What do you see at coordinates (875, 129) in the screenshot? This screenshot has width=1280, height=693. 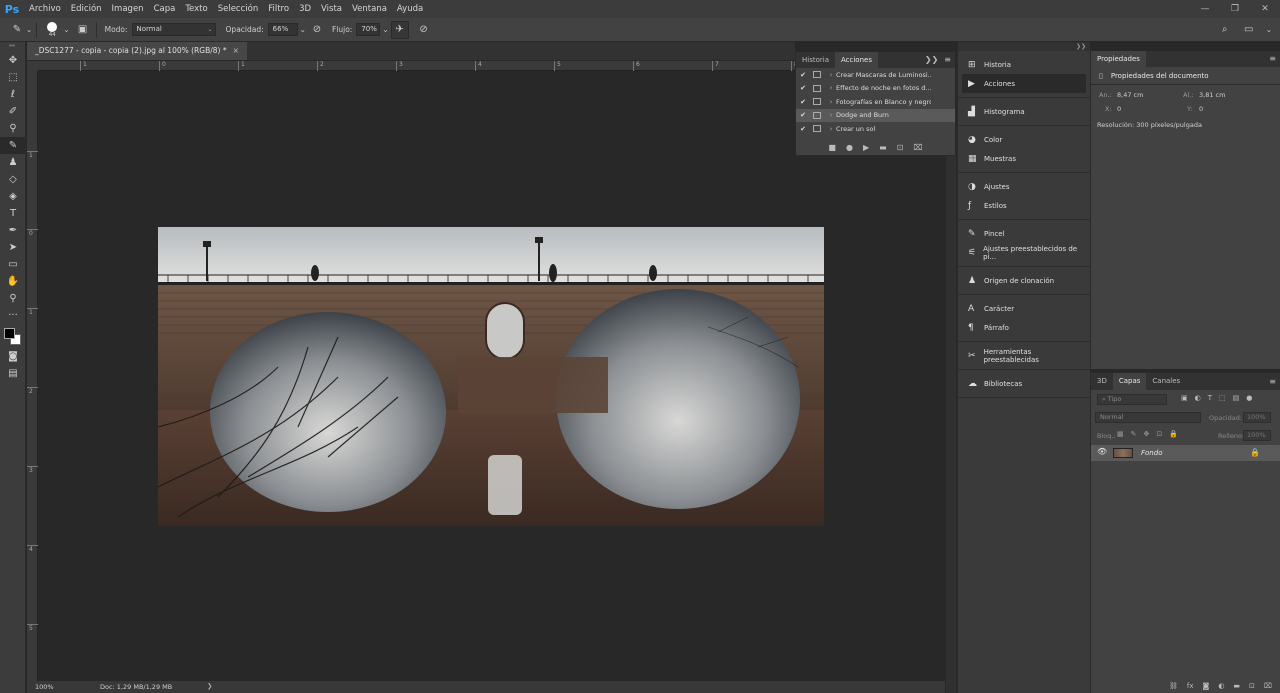 I see `action-row: ✔ › Crear un sol` at bounding box center [875, 129].